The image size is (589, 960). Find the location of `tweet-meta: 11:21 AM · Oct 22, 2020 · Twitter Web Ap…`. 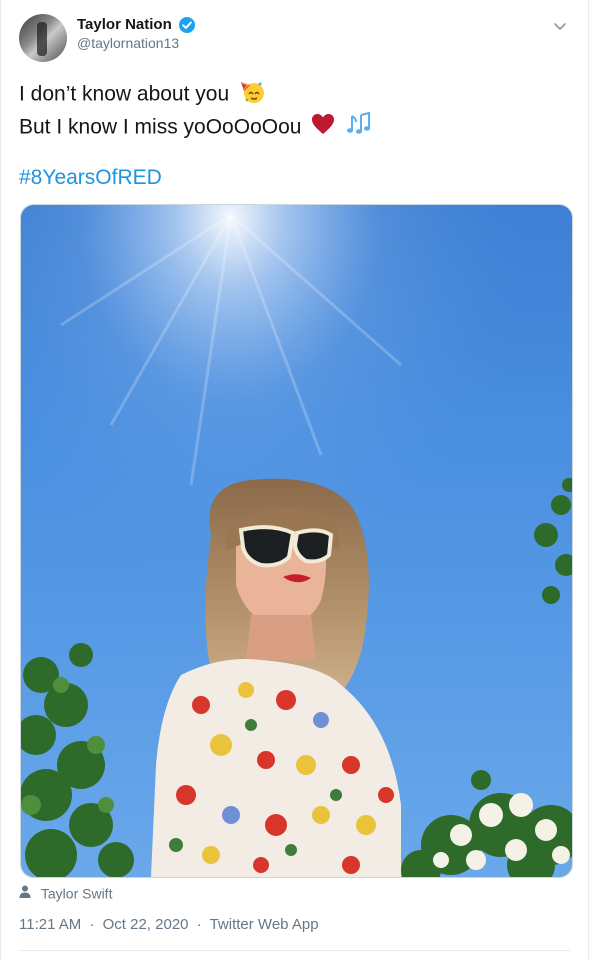

tweet-meta: 11:21 AM · Oct 22, 2020 · Twitter Web Ap… is located at coordinates (169, 924).